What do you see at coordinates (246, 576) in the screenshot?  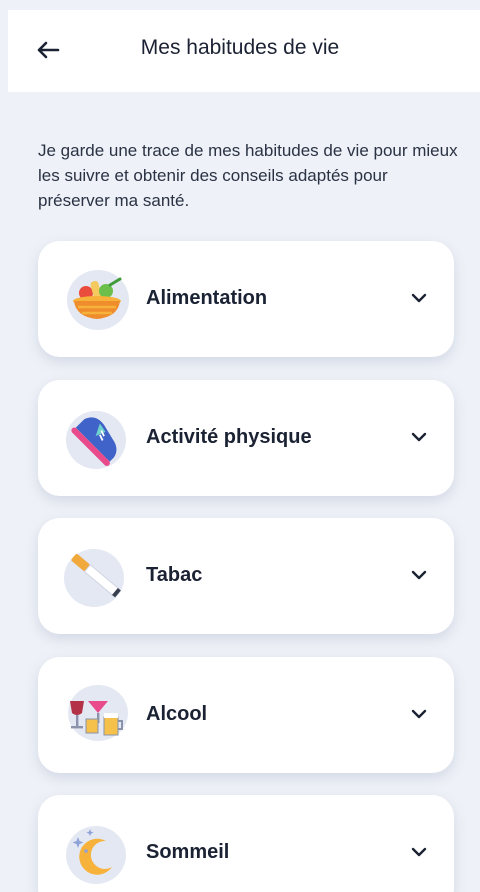 I see `card-tabac: Tabac` at bounding box center [246, 576].